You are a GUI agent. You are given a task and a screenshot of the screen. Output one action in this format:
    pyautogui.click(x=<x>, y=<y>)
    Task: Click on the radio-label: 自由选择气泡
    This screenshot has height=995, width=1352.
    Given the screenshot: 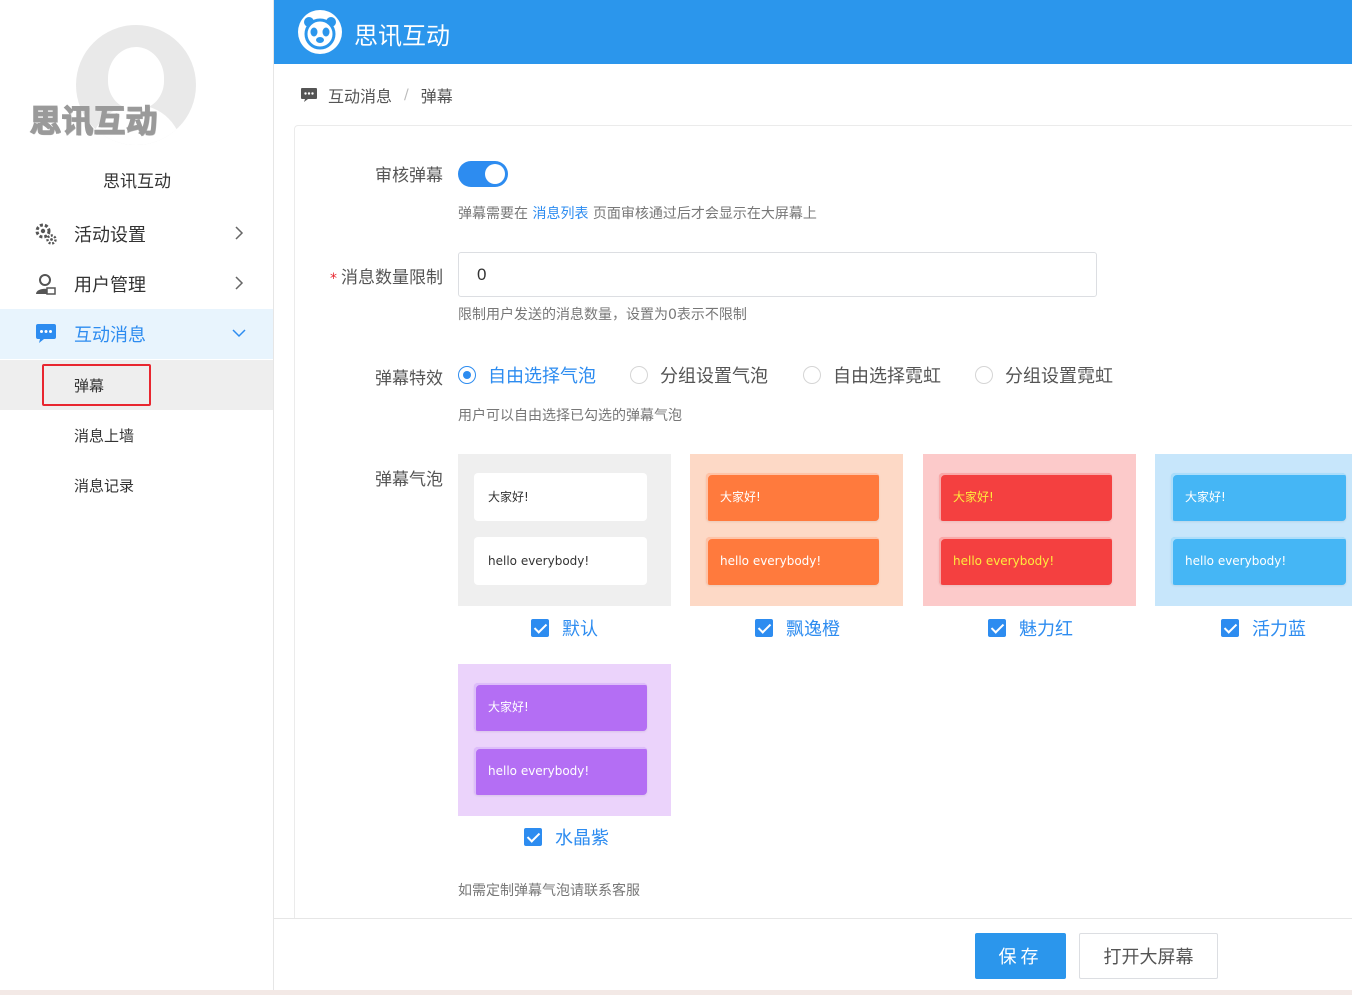 What is the action you would take?
    pyautogui.click(x=542, y=376)
    